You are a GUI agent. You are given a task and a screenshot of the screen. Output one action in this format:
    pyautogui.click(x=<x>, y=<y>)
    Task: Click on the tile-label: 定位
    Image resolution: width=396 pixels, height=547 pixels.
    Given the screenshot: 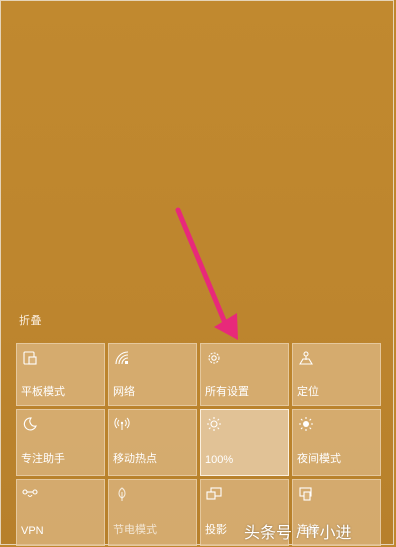 What is the action you would take?
    pyautogui.click(x=308, y=392)
    